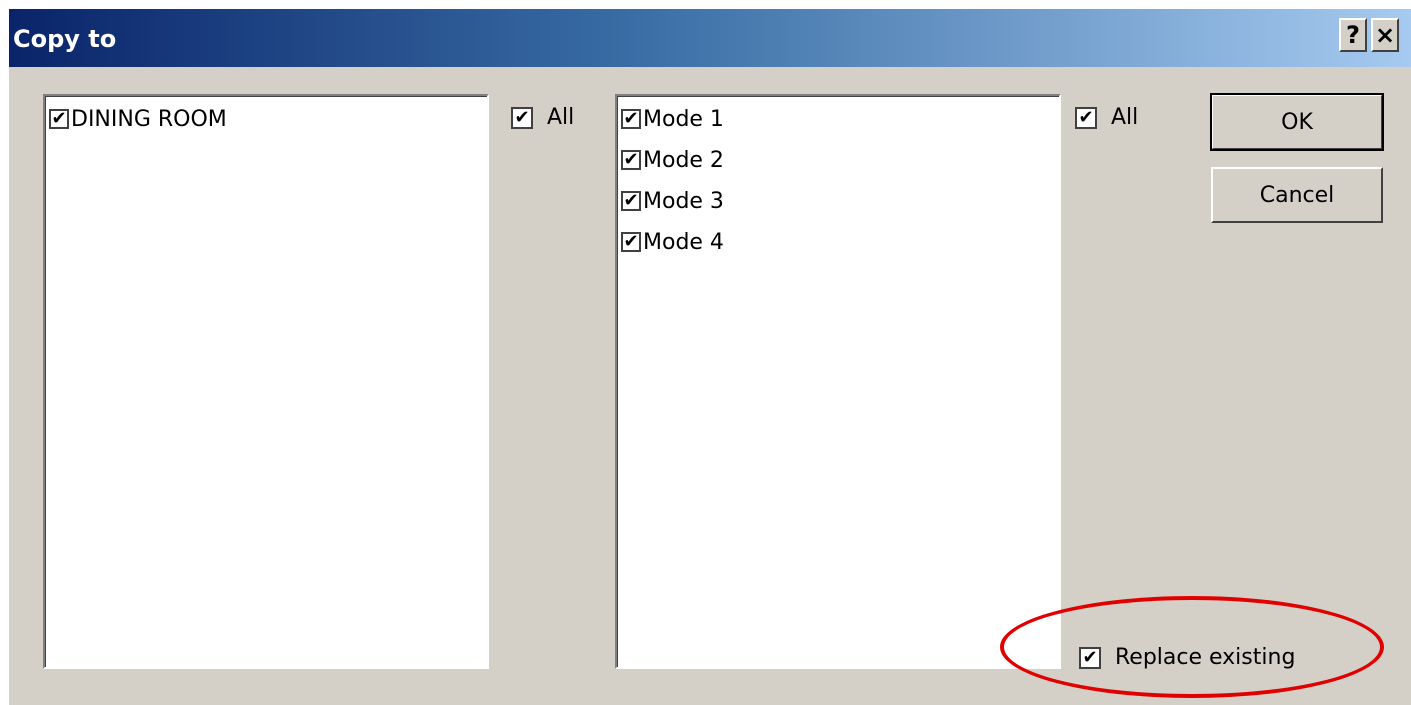 The image size is (1411, 705). What do you see at coordinates (1297, 195) in the screenshot?
I see `cancel-button: Cancel` at bounding box center [1297, 195].